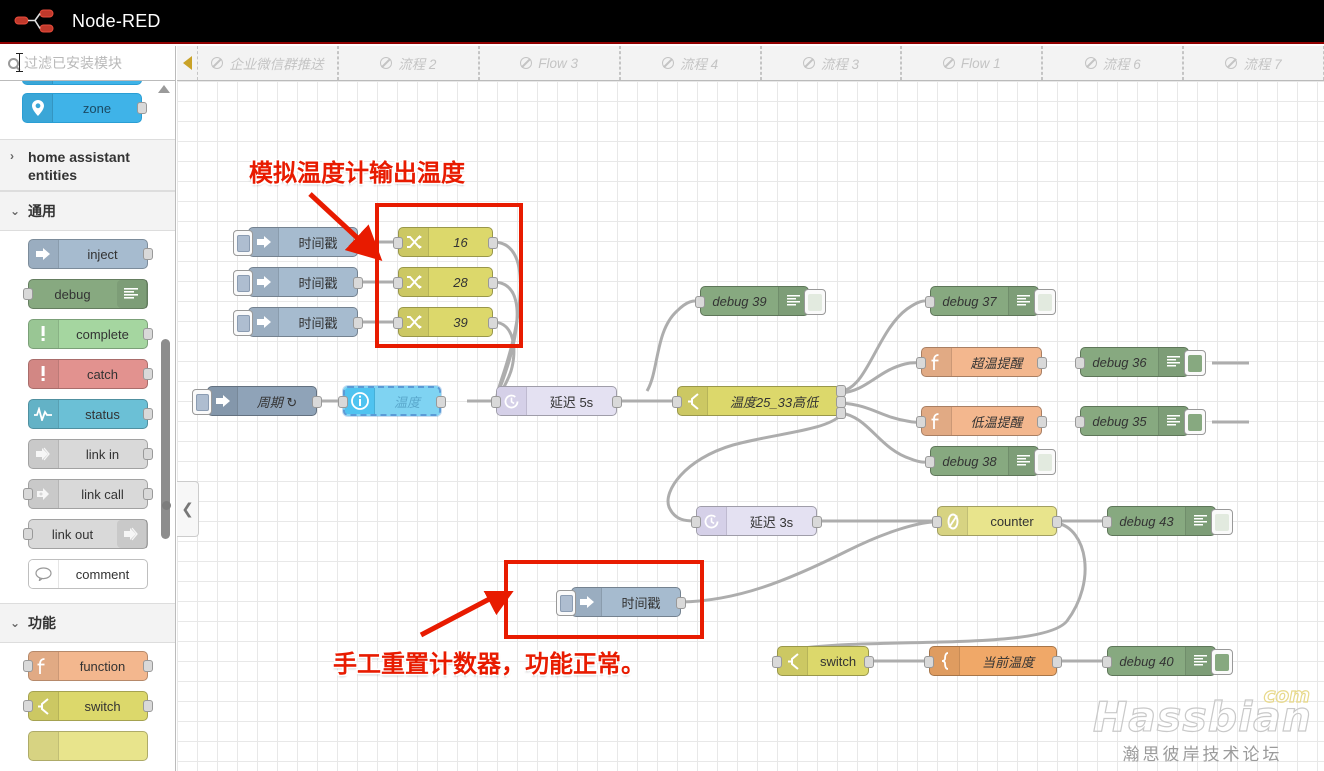 The width and height of the screenshot is (1324, 771). Describe the element at coordinates (82, 83) in the screenshot. I see `palette-node-zone-above` at that location.